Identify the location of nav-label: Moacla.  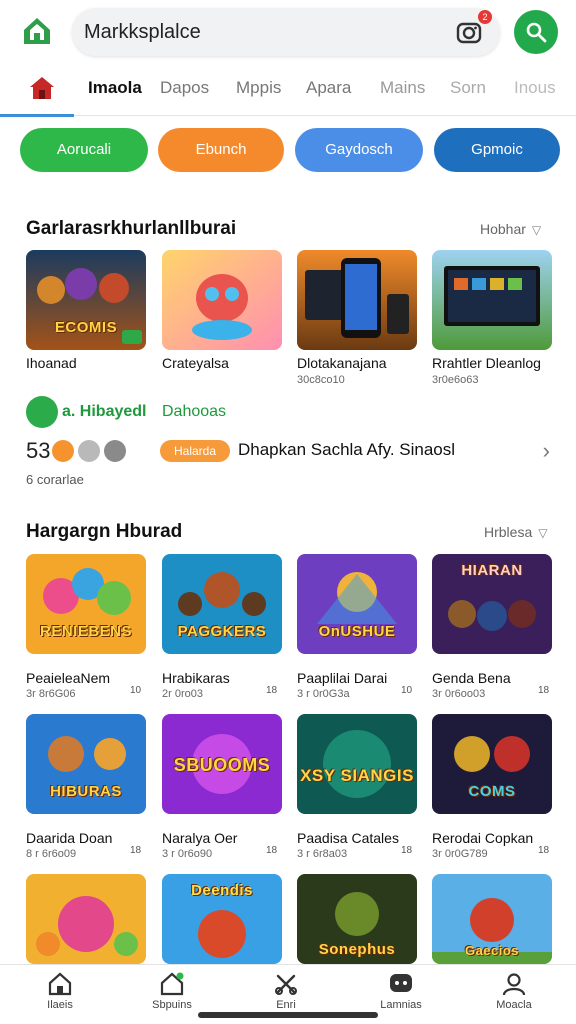
(514, 1005).